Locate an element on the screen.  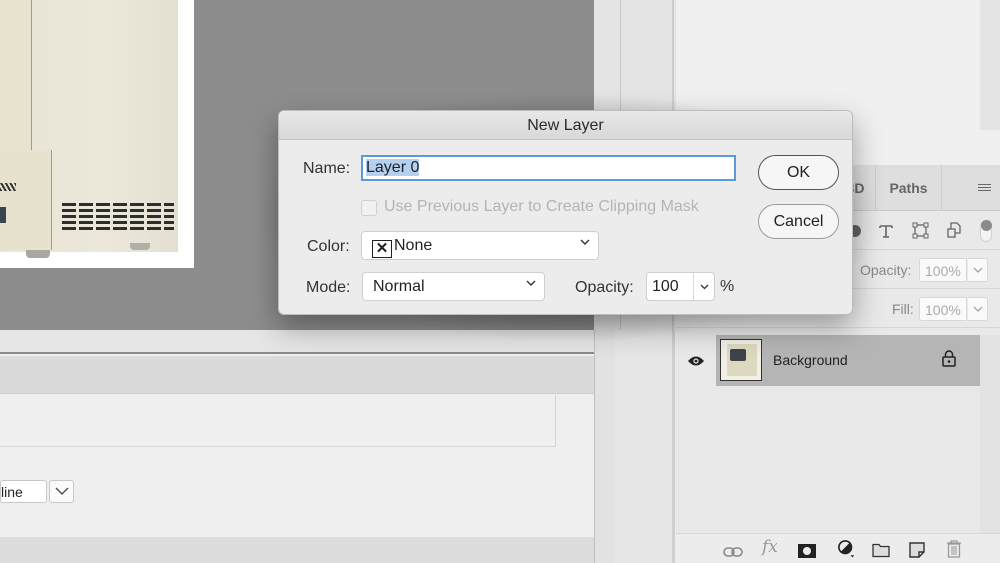
opacity-value: 100 is located at coordinates (665, 287).